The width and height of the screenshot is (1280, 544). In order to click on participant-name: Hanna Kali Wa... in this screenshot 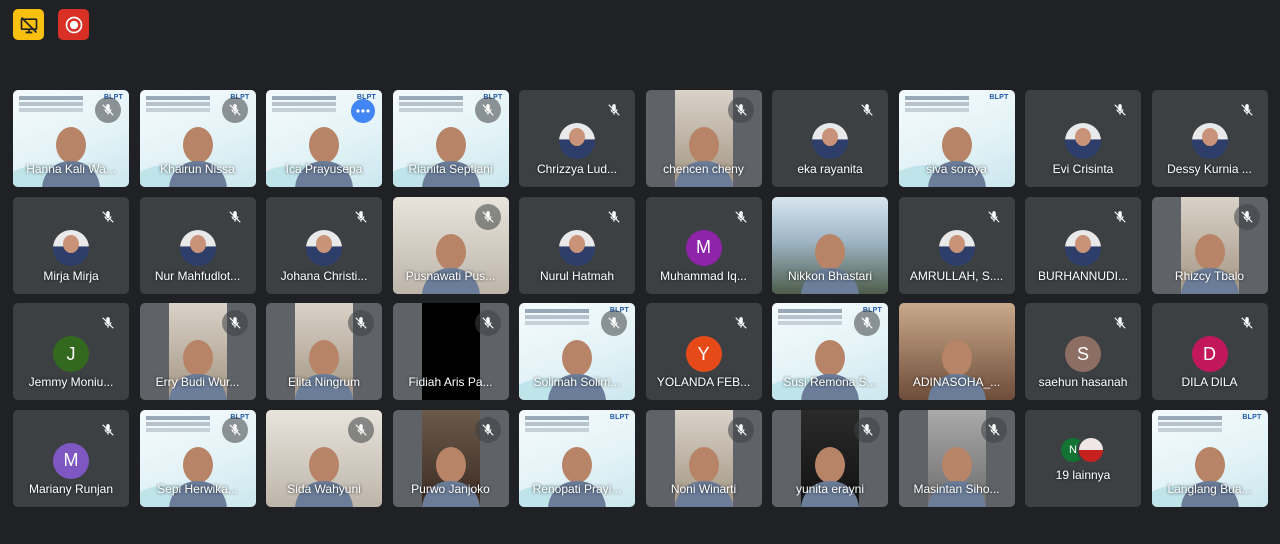, I will do `click(71, 169)`.